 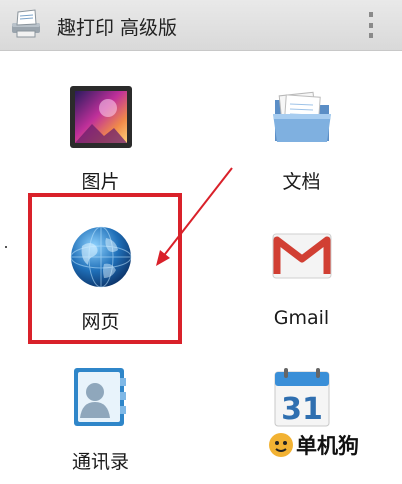 What do you see at coordinates (371, 25) in the screenshot?
I see `overflow-menu-icon` at bounding box center [371, 25].